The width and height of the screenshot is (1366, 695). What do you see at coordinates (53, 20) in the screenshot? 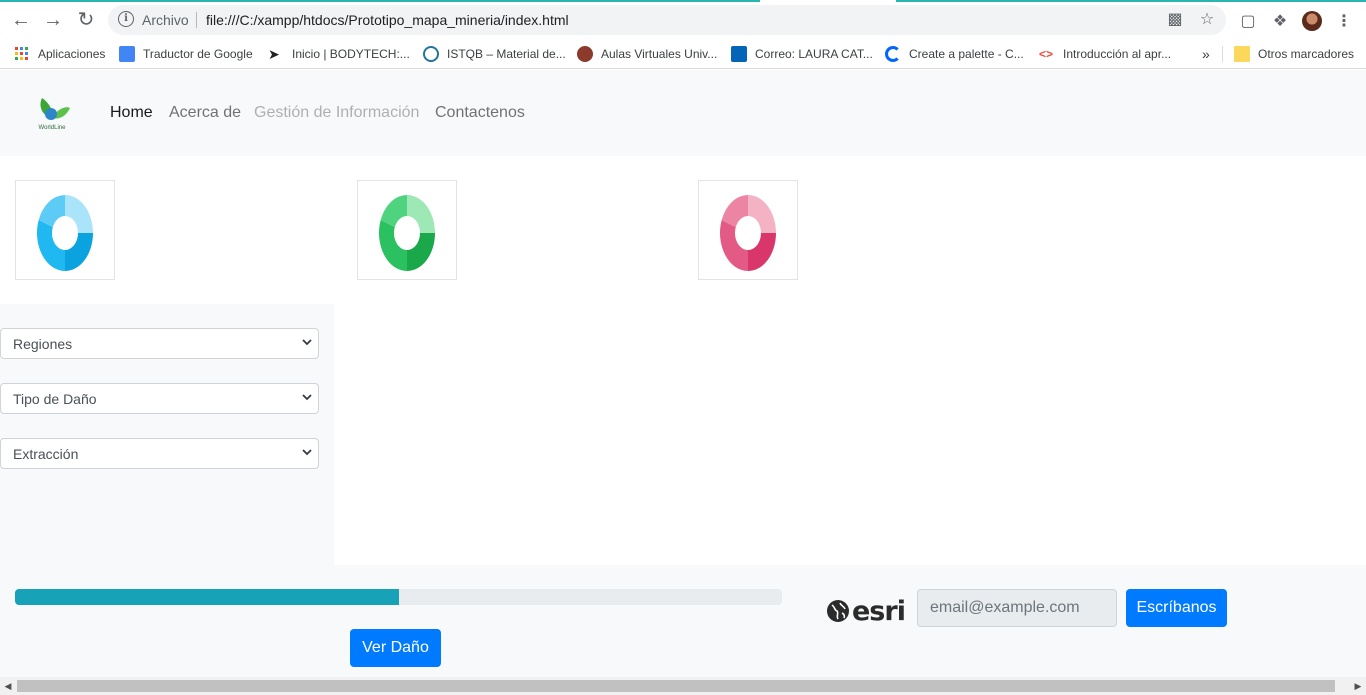
I see `forward-arrow-icon: →` at bounding box center [53, 20].